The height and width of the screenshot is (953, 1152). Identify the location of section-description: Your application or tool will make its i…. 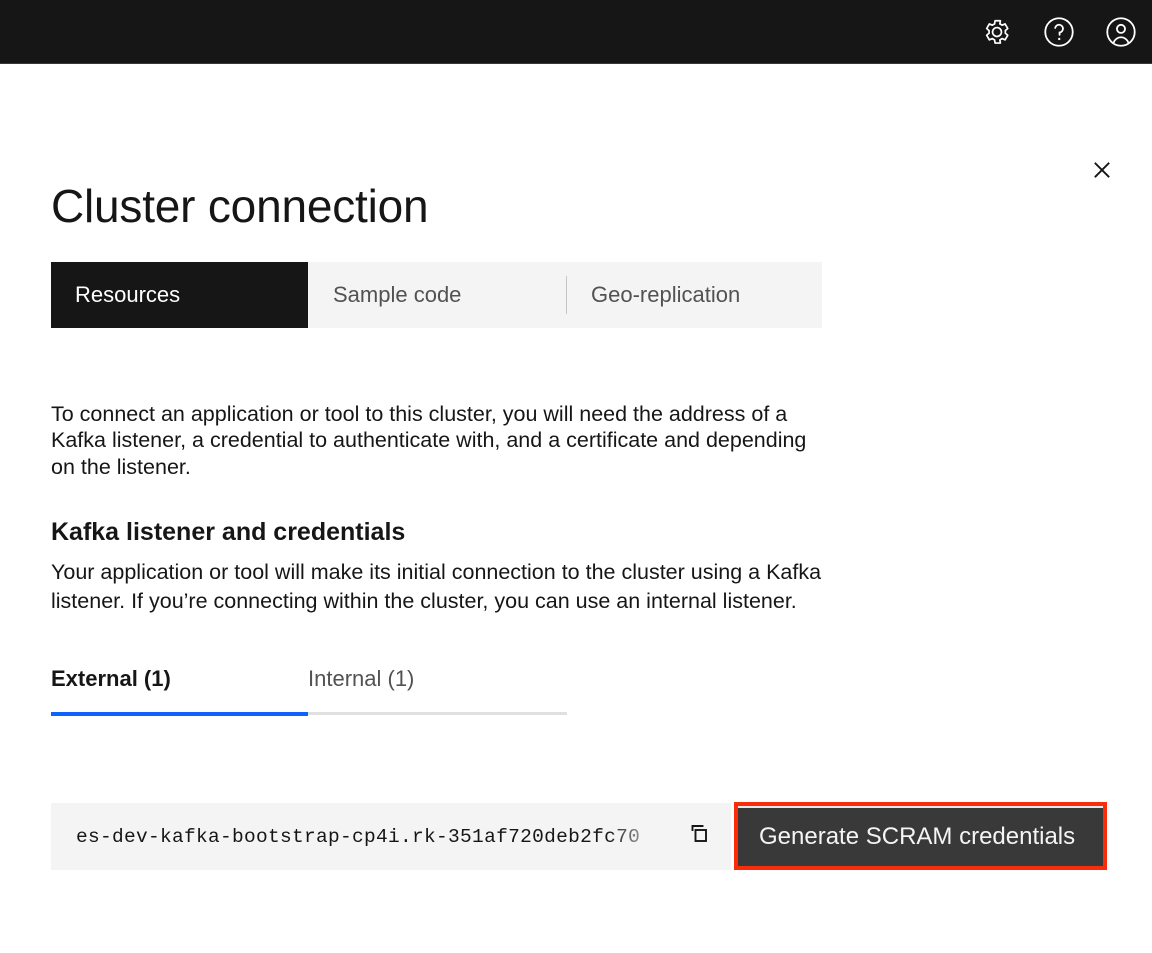
(436, 586).